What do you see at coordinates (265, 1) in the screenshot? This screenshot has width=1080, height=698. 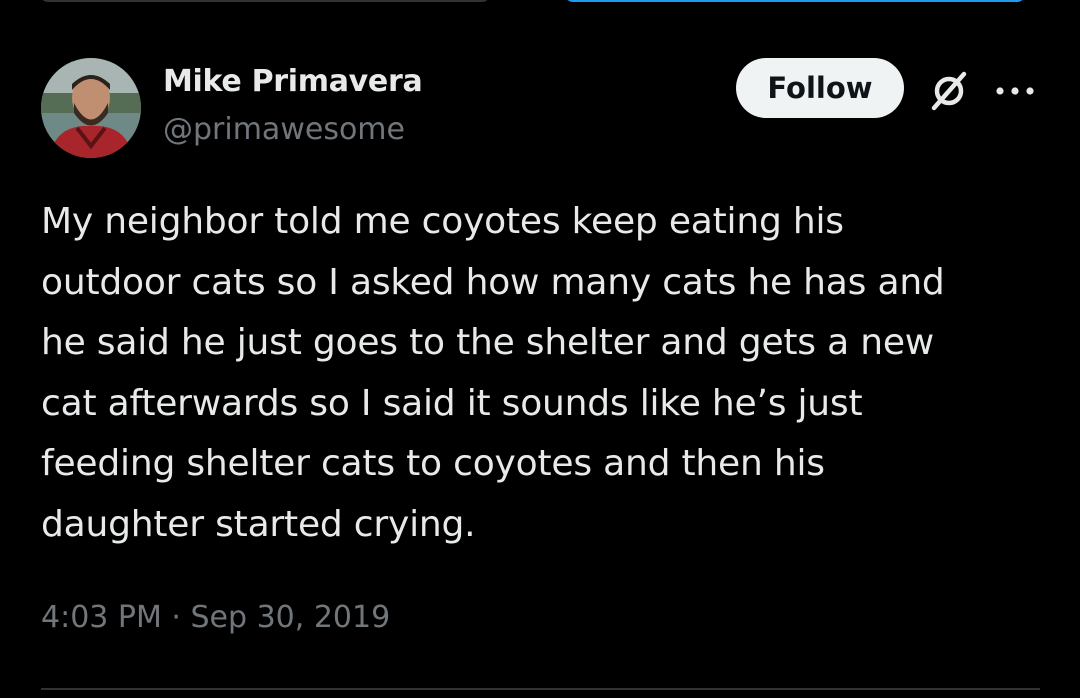 I see `top-tab-left` at bounding box center [265, 1].